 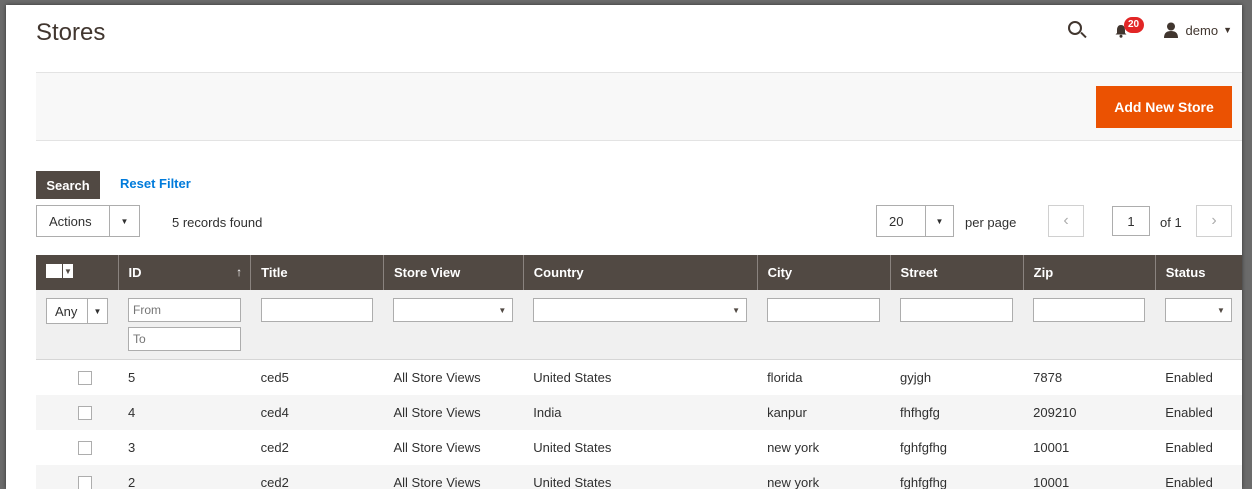 What do you see at coordinates (317, 272) in the screenshot?
I see `column-header-title: Title` at bounding box center [317, 272].